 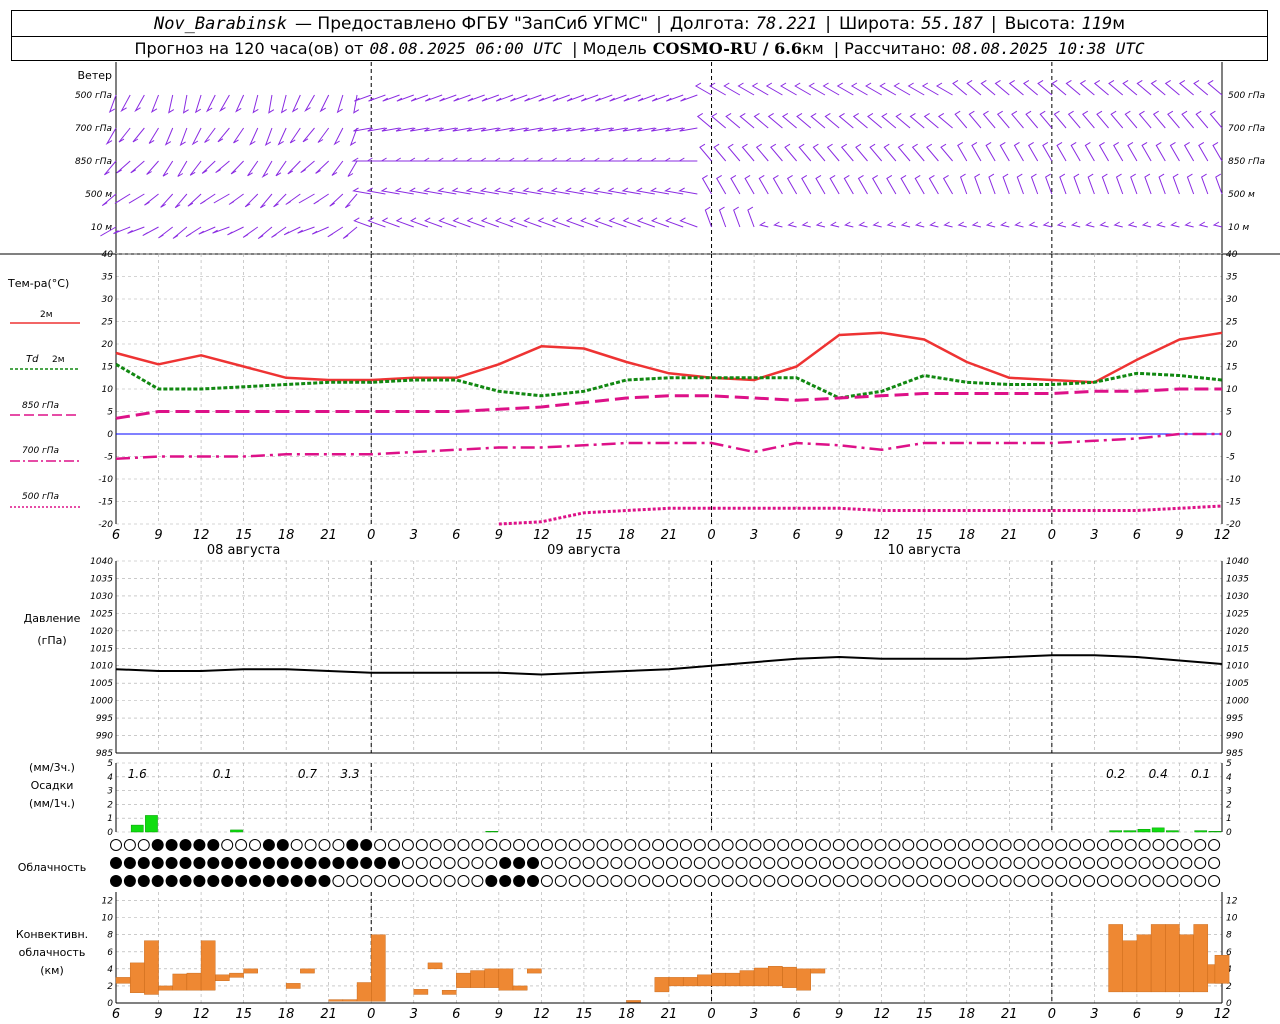 I want to click on conv-hour-label: 3, so click(x=1094, y=1014).